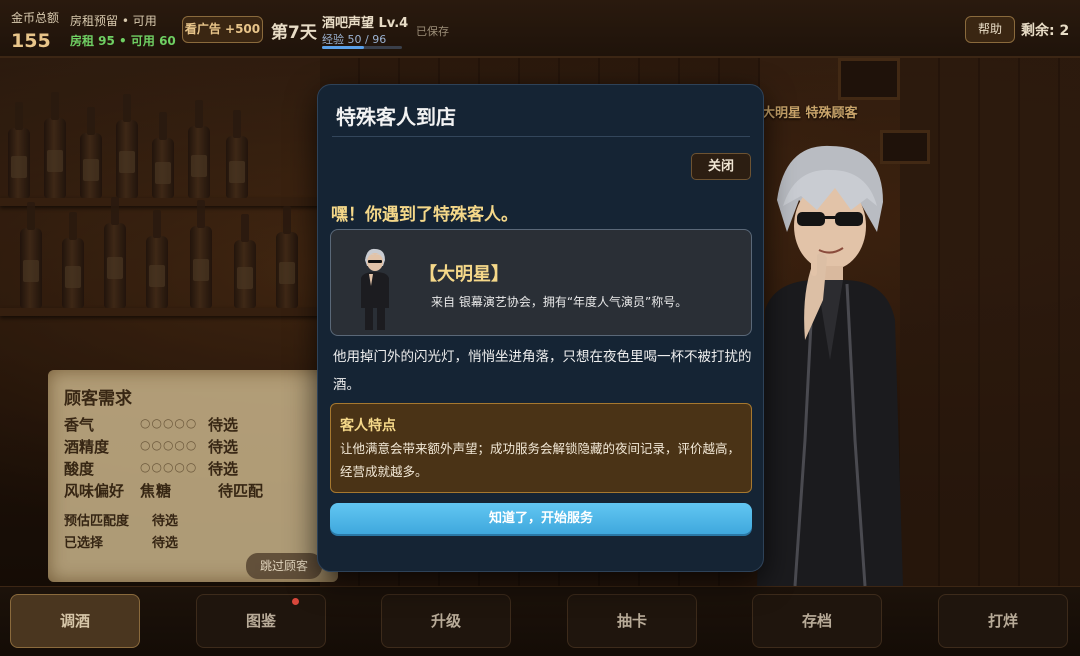  I want to click on guest-tag: 大明星 特殊顾客, so click(810, 113).